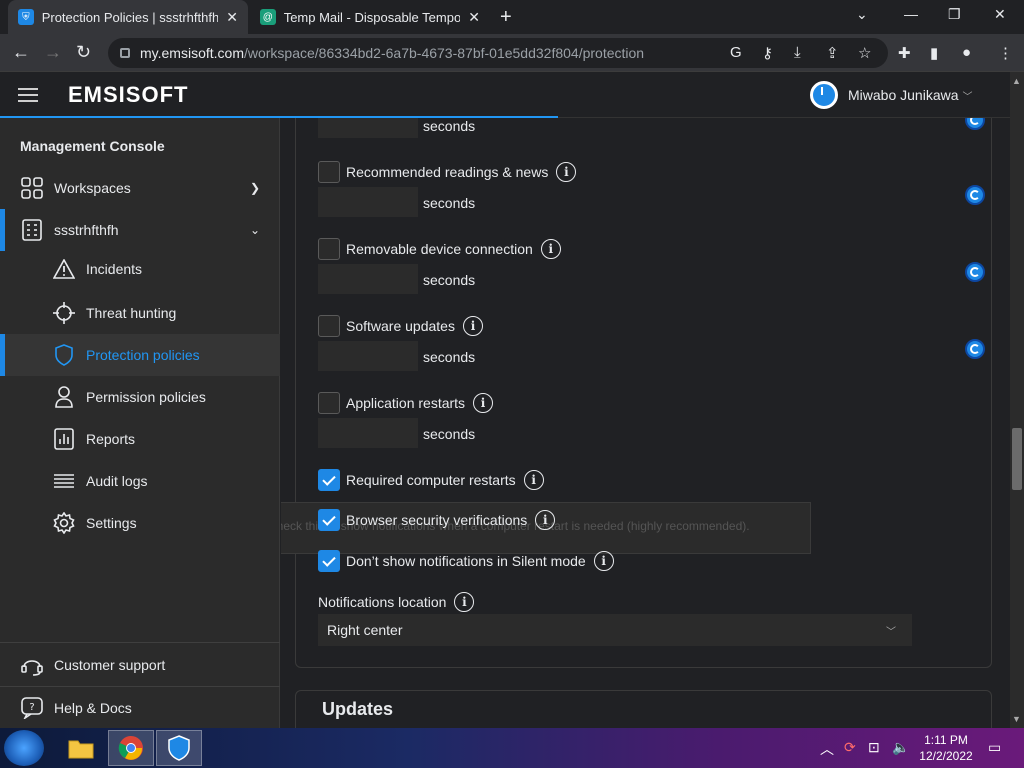 The image size is (1024, 768). I want to click on option-software-updates: Software updates i, so click(400, 326).